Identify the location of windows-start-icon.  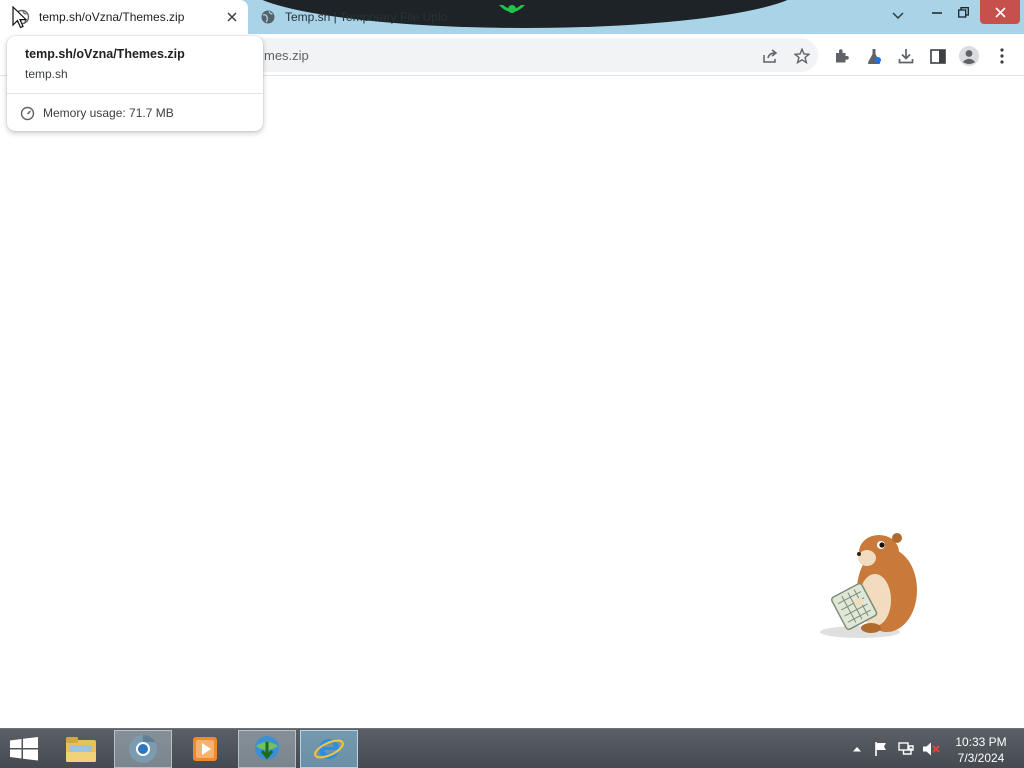
(24, 749).